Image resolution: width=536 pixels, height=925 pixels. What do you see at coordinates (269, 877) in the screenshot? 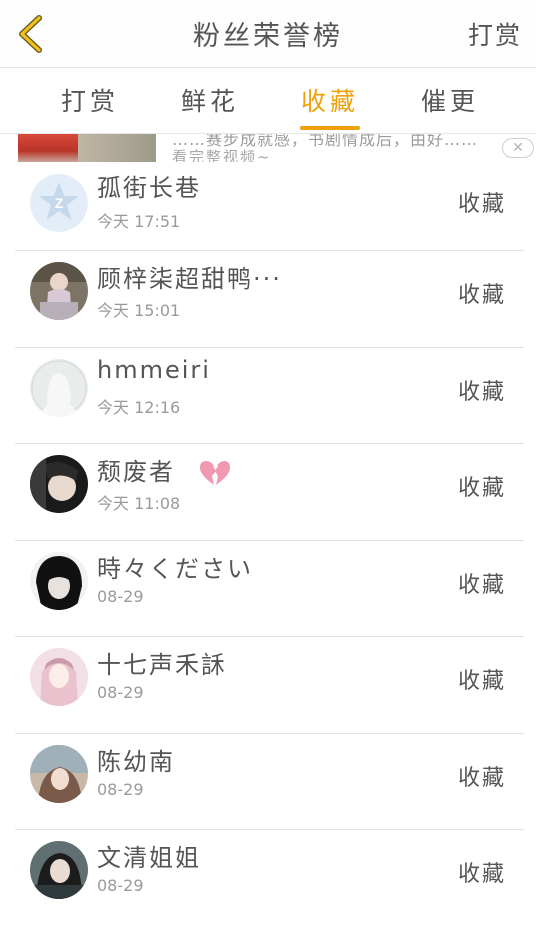
I see `list-item: 文清姐姐 08-29 收藏` at bounding box center [269, 877].